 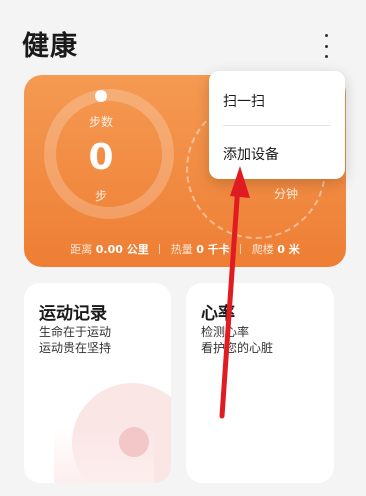 I want to click on daily-stats: 距离 0.00 公里 热量 0 千卡 爬楼 0 米, so click(x=185, y=249).